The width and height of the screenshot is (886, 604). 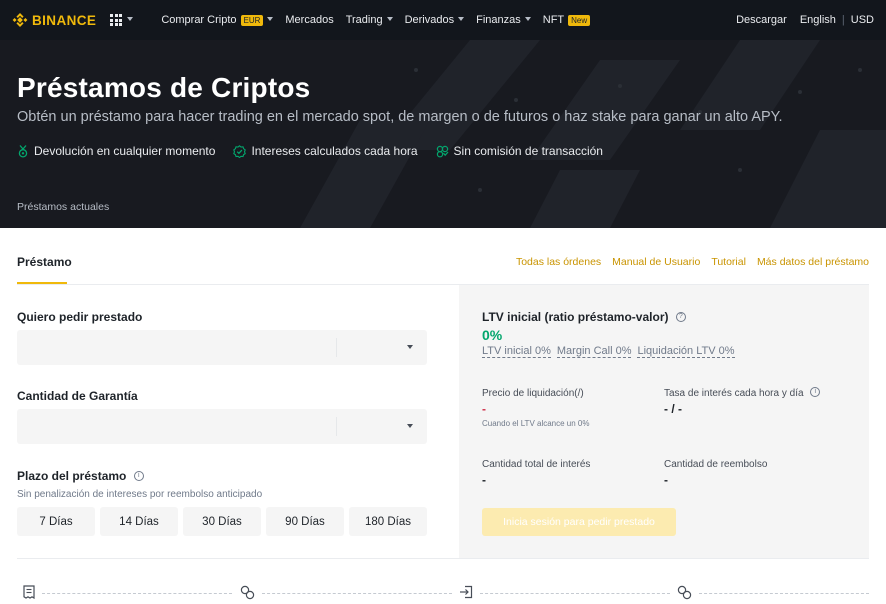 What do you see at coordinates (716, 464) in the screenshot?
I see `repayment-label: Cantidad de reembolso` at bounding box center [716, 464].